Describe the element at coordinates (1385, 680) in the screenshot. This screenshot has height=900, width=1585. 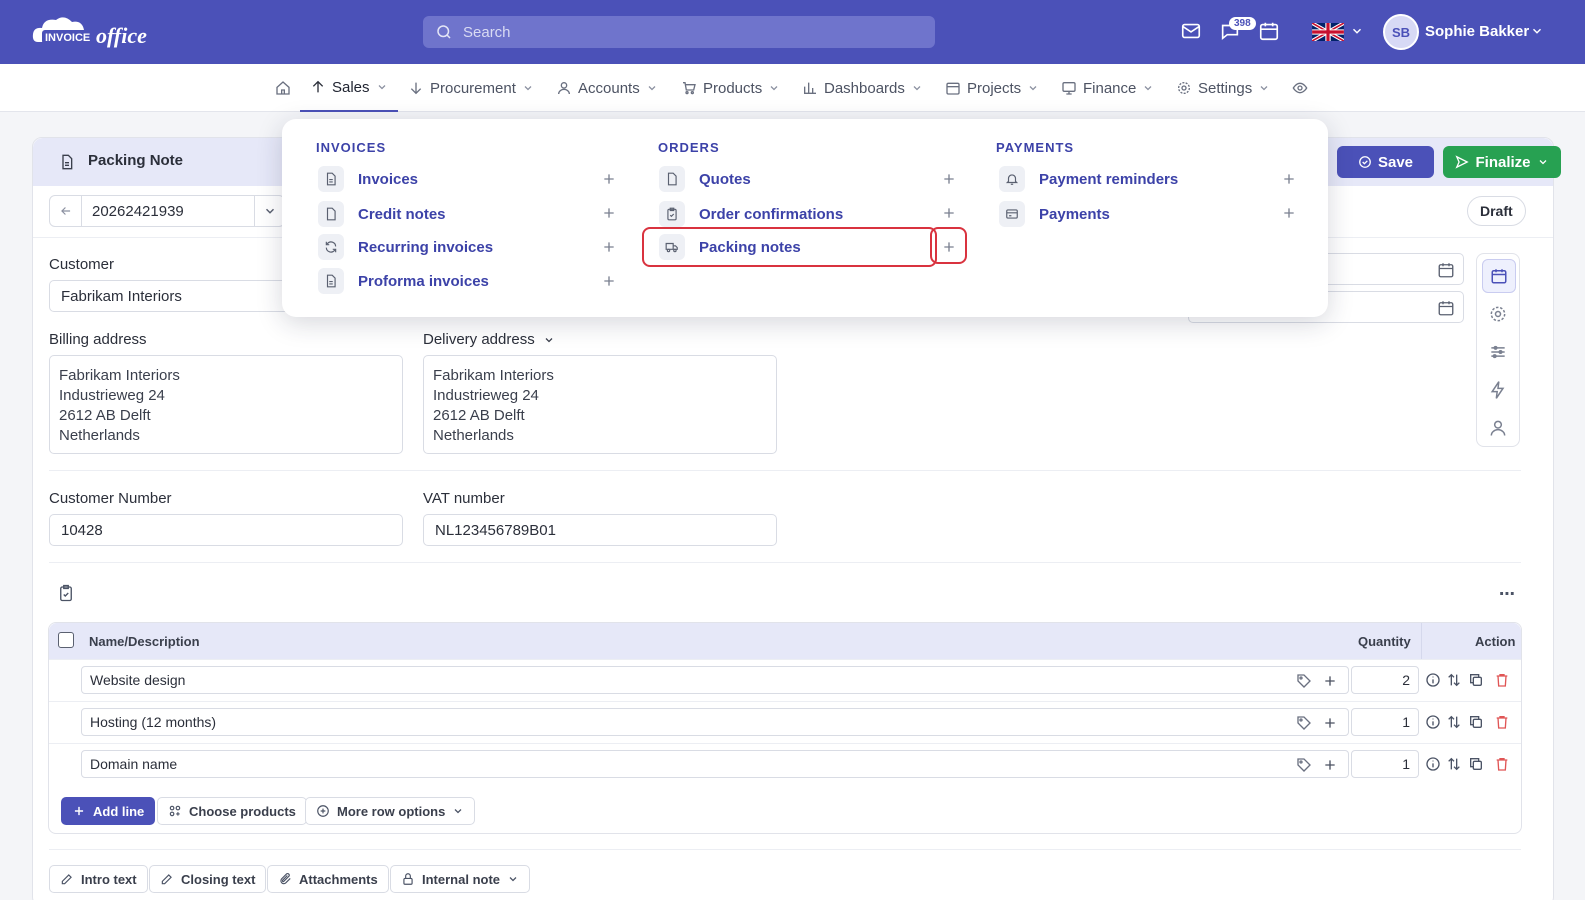
I see `quantity-field: 2` at that location.